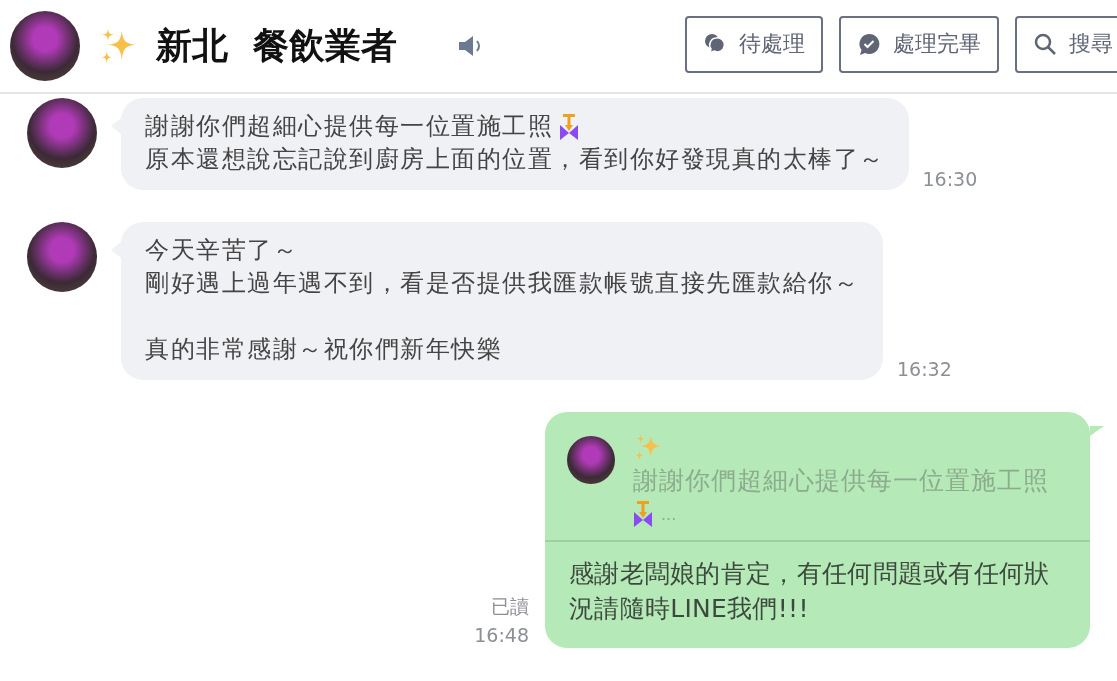 The height and width of the screenshot is (681, 1117). I want to click on timestamp: 16:32, so click(924, 369).